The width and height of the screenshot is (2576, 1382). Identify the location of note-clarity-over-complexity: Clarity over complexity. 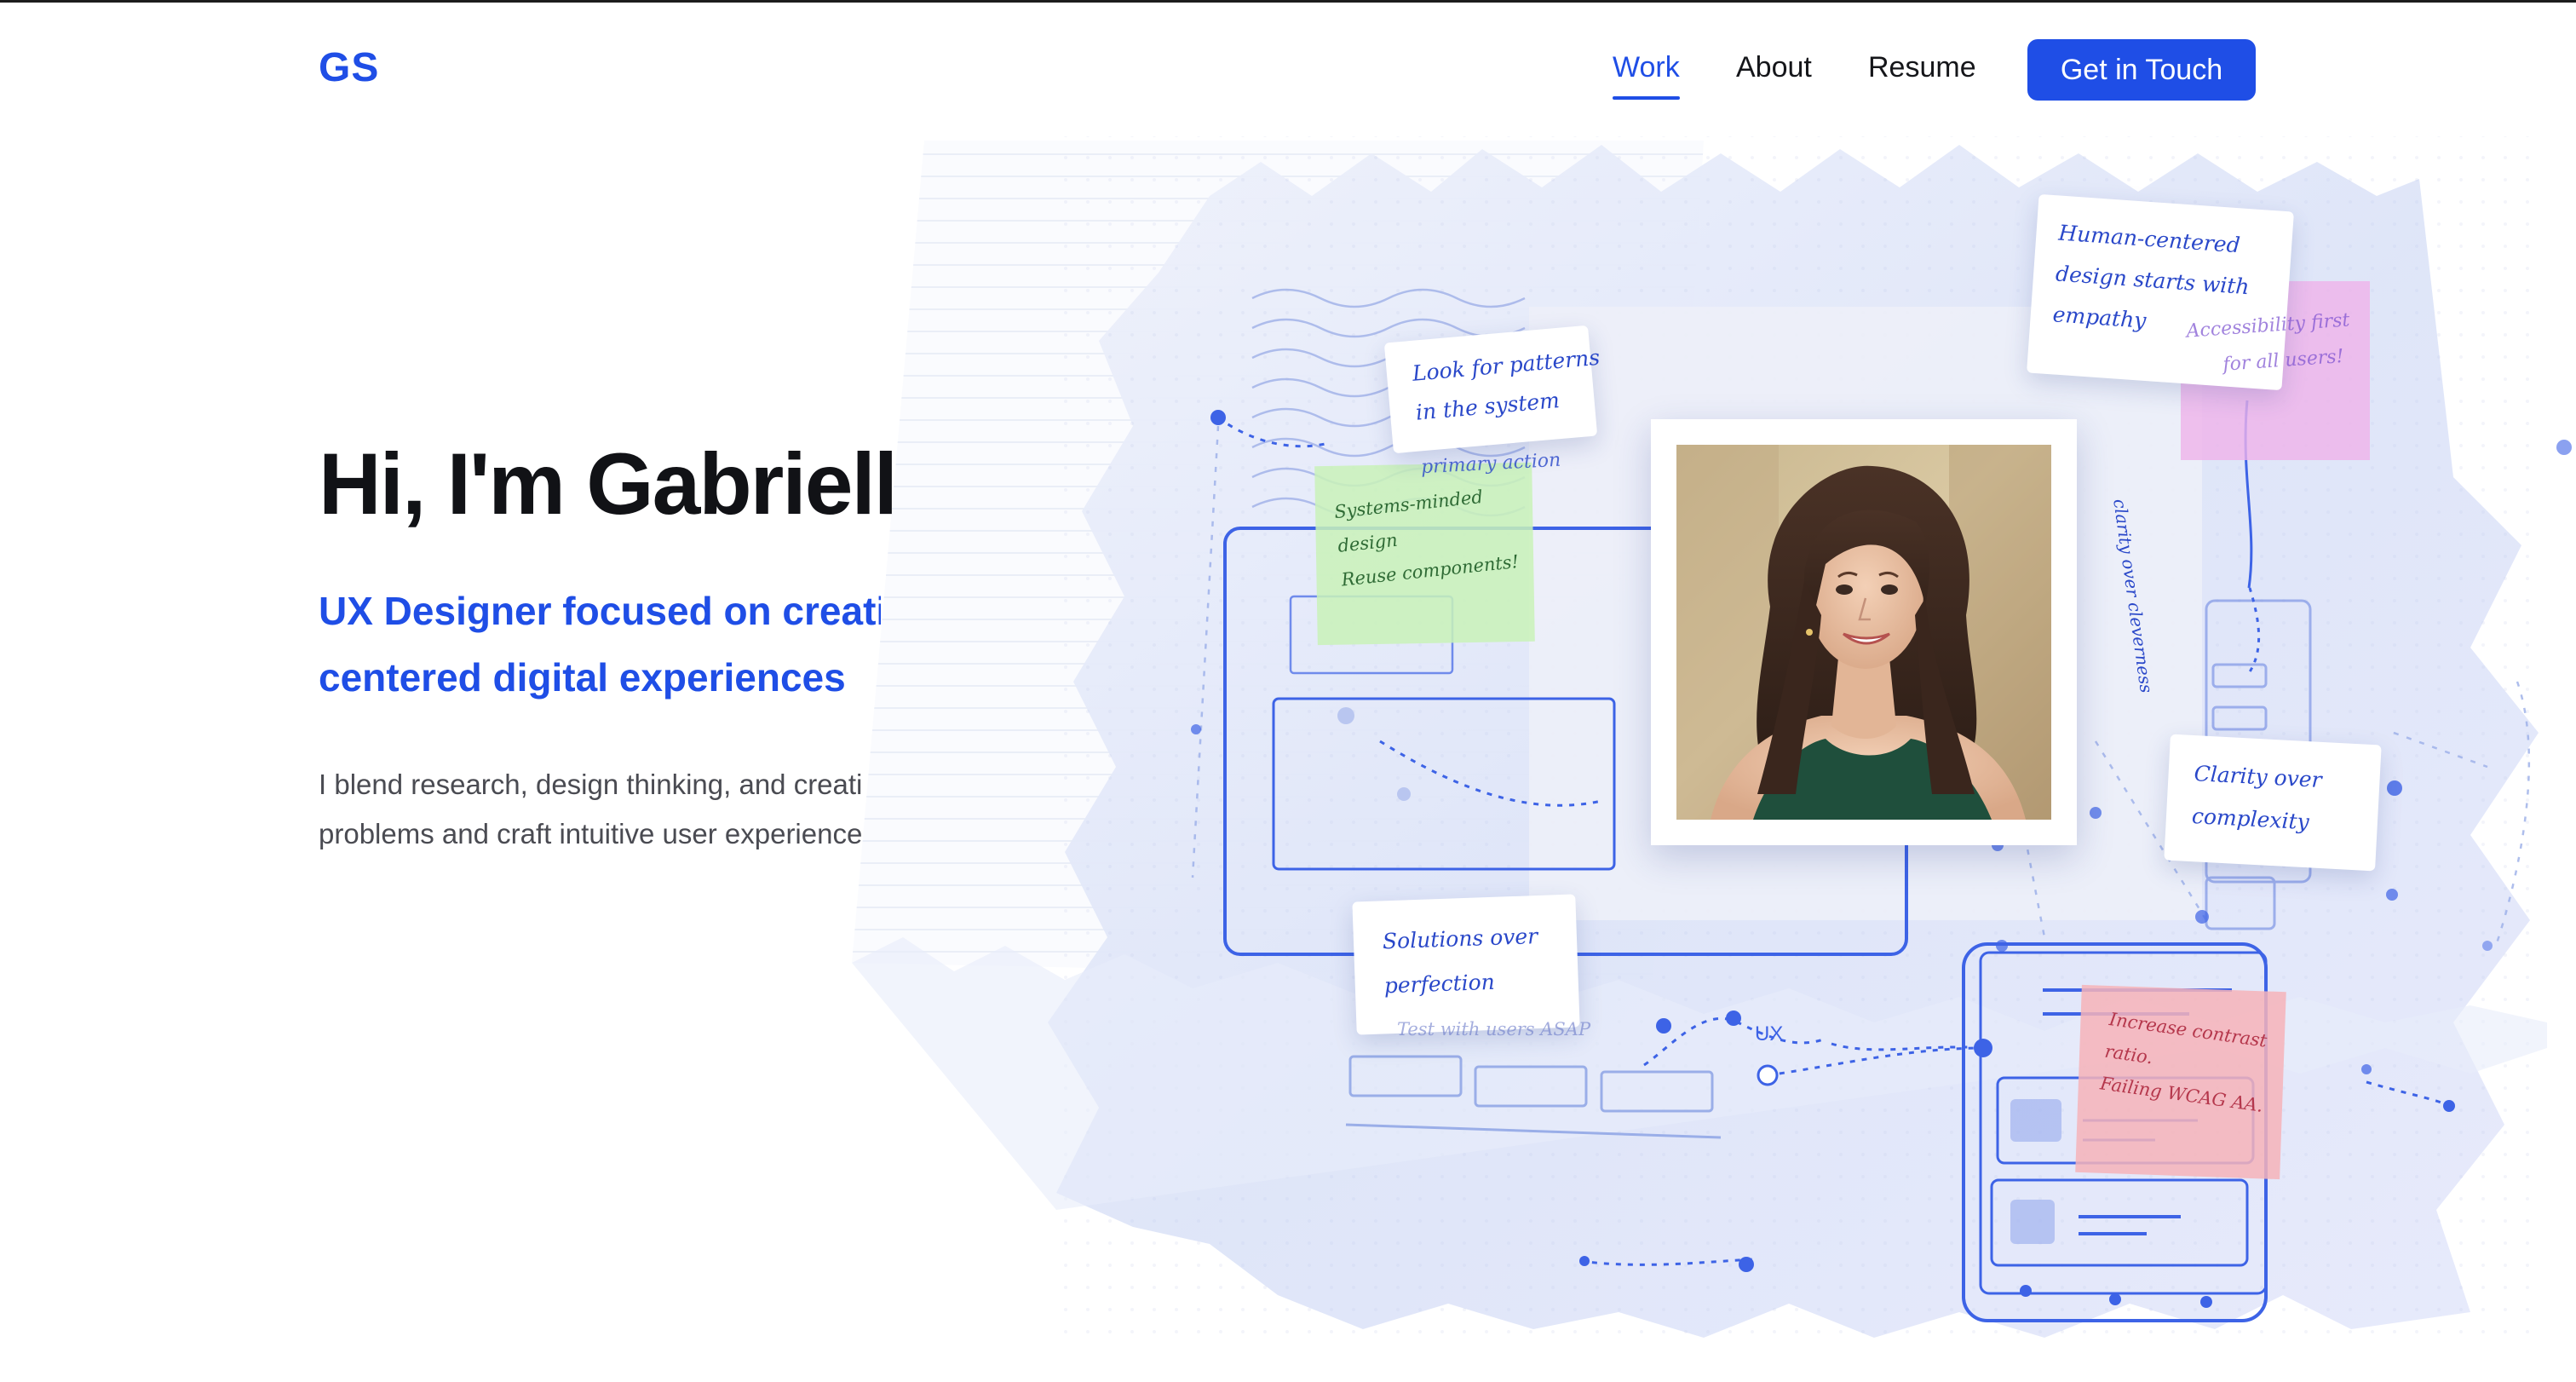
(2273, 803).